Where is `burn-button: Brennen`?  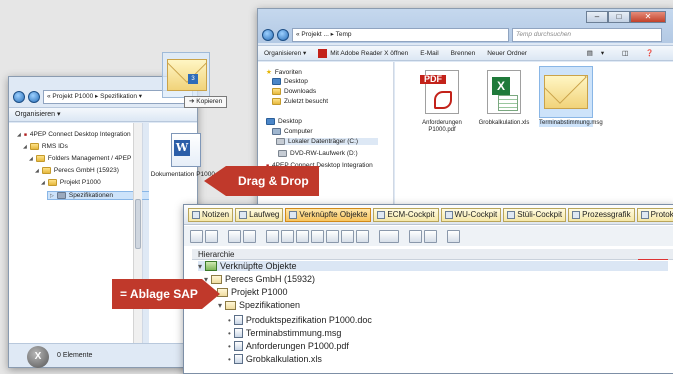
burn-button: Brennen is located at coordinates (463, 53).